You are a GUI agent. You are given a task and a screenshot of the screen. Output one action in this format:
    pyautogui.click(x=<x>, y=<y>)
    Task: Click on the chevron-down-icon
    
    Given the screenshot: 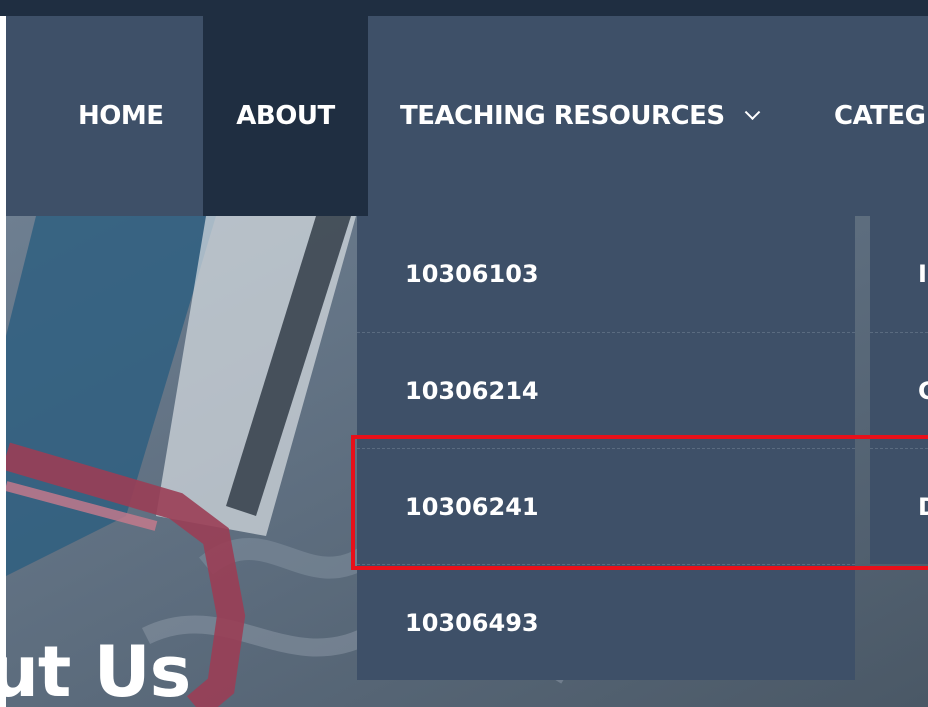 What is the action you would take?
    pyautogui.click(x=752, y=111)
    